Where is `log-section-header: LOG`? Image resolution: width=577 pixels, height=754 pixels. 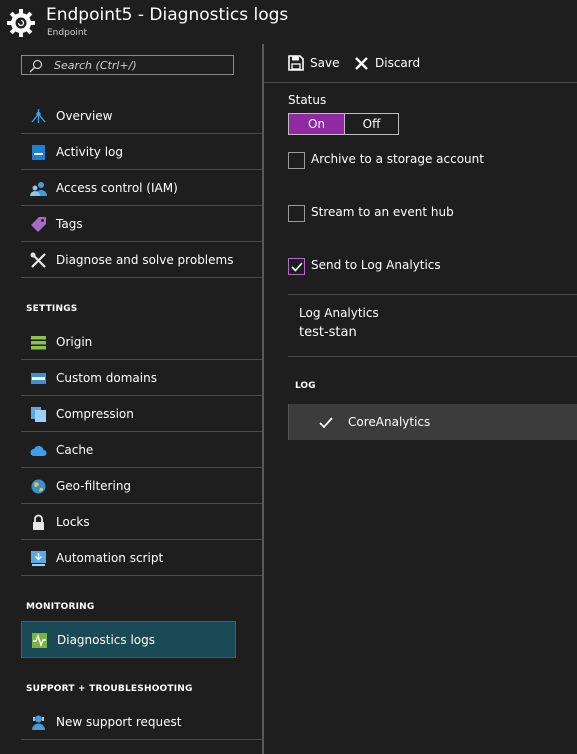 log-section-header: LOG is located at coordinates (305, 386).